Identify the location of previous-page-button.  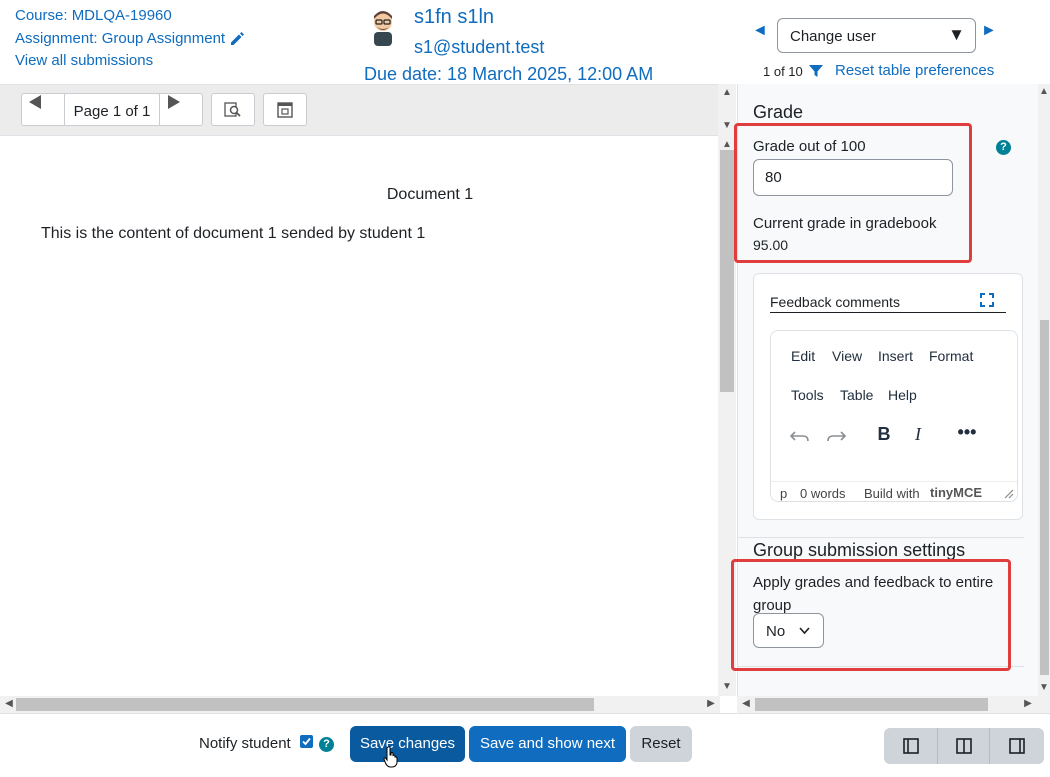
(43, 109).